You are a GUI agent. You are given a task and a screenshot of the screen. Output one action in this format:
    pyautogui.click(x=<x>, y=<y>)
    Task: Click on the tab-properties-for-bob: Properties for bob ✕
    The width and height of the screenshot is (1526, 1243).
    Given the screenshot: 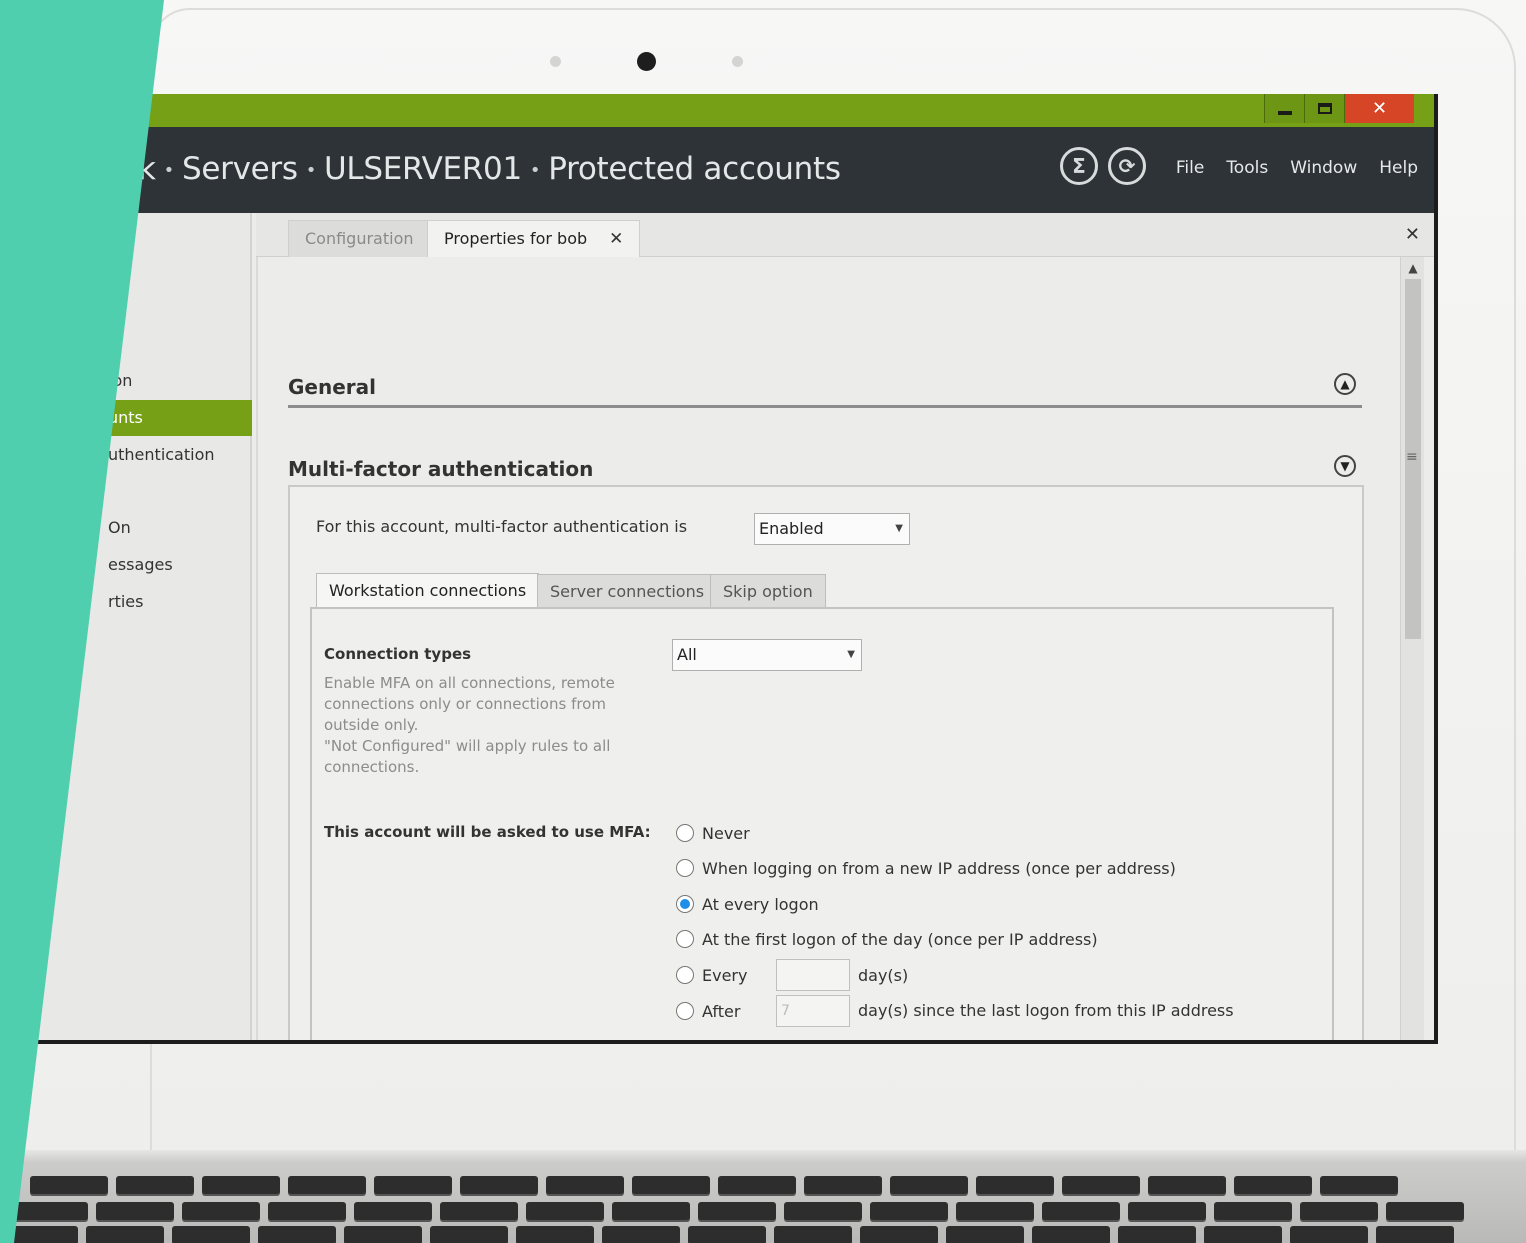 What is the action you would take?
    pyautogui.click(x=534, y=239)
    